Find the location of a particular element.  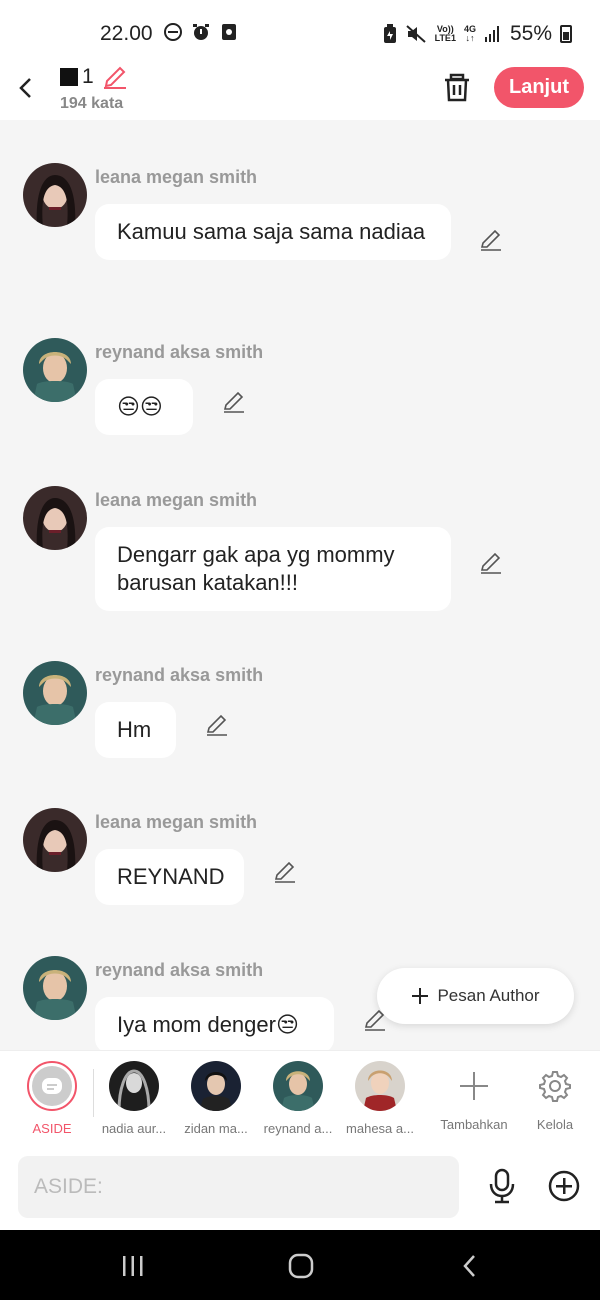

input-bar is located at coordinates (300, 1188).